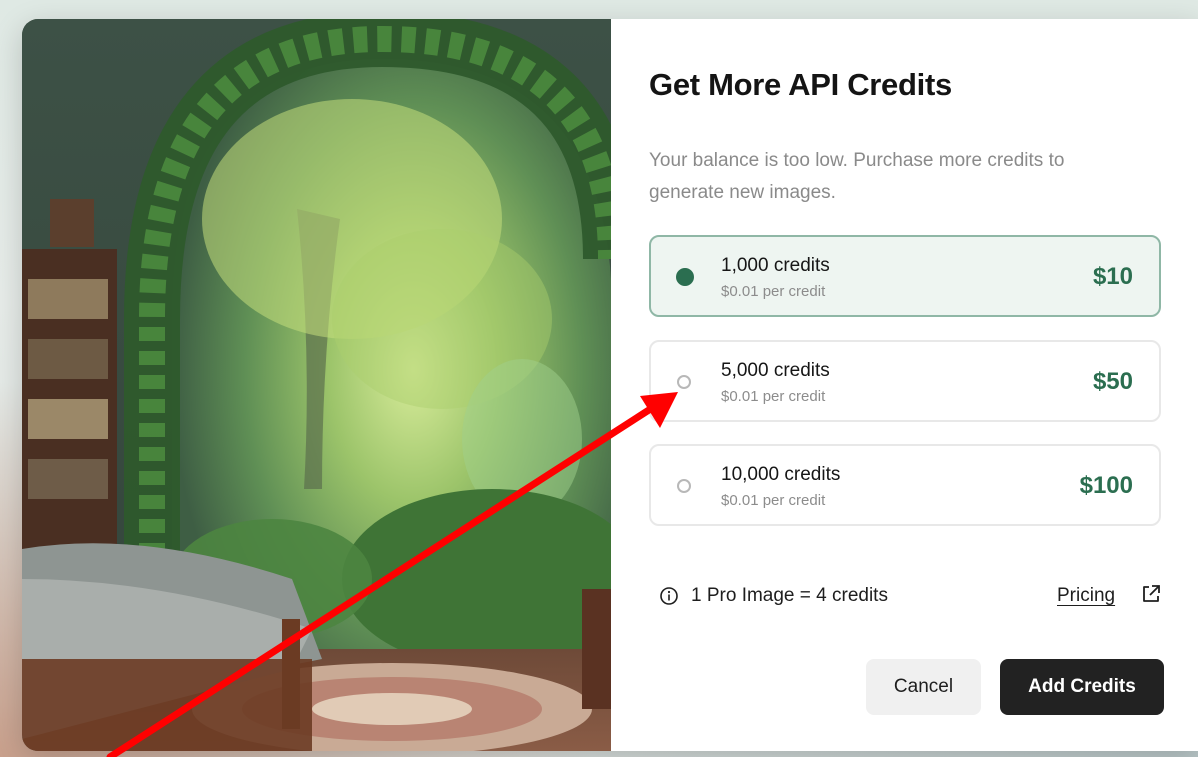  I want to click on credit-option-10000: 10,000 credits $0.01 per credit $100, so click(905, 485).